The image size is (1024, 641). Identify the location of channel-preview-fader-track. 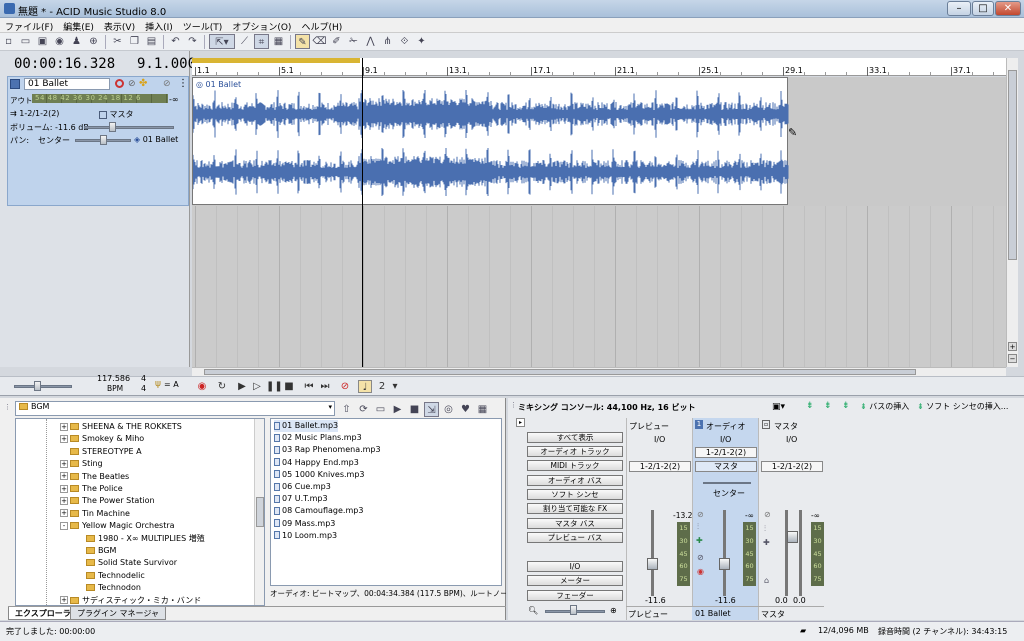
(652, 553).